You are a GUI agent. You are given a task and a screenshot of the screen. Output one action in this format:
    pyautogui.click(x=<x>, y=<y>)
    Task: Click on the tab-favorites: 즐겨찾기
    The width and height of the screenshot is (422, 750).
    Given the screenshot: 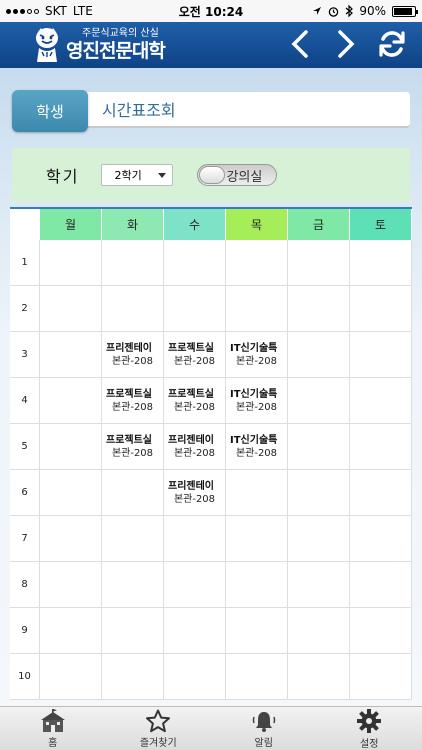 What is the action you would take?
    pyautogui.click(x=159, y=728)
    